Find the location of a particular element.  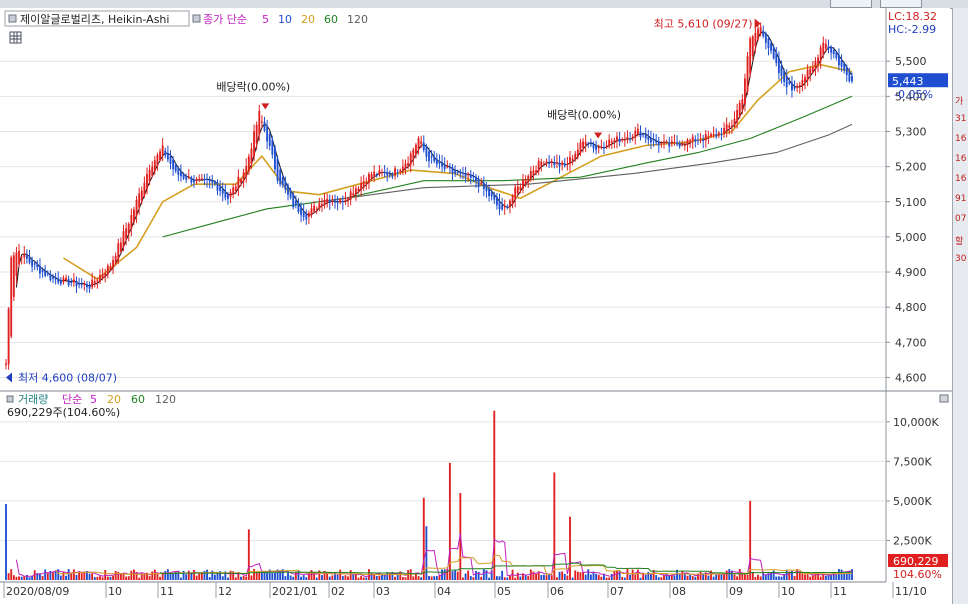

volume-legend-period-60: 60 is located at coordinates (138, 399).